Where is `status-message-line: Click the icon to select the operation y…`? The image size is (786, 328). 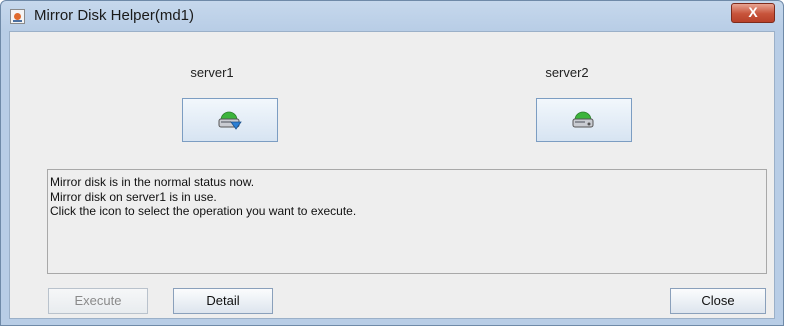
status-message-line: Click the icon to select the operation y… is located at coordinates (203, 211).